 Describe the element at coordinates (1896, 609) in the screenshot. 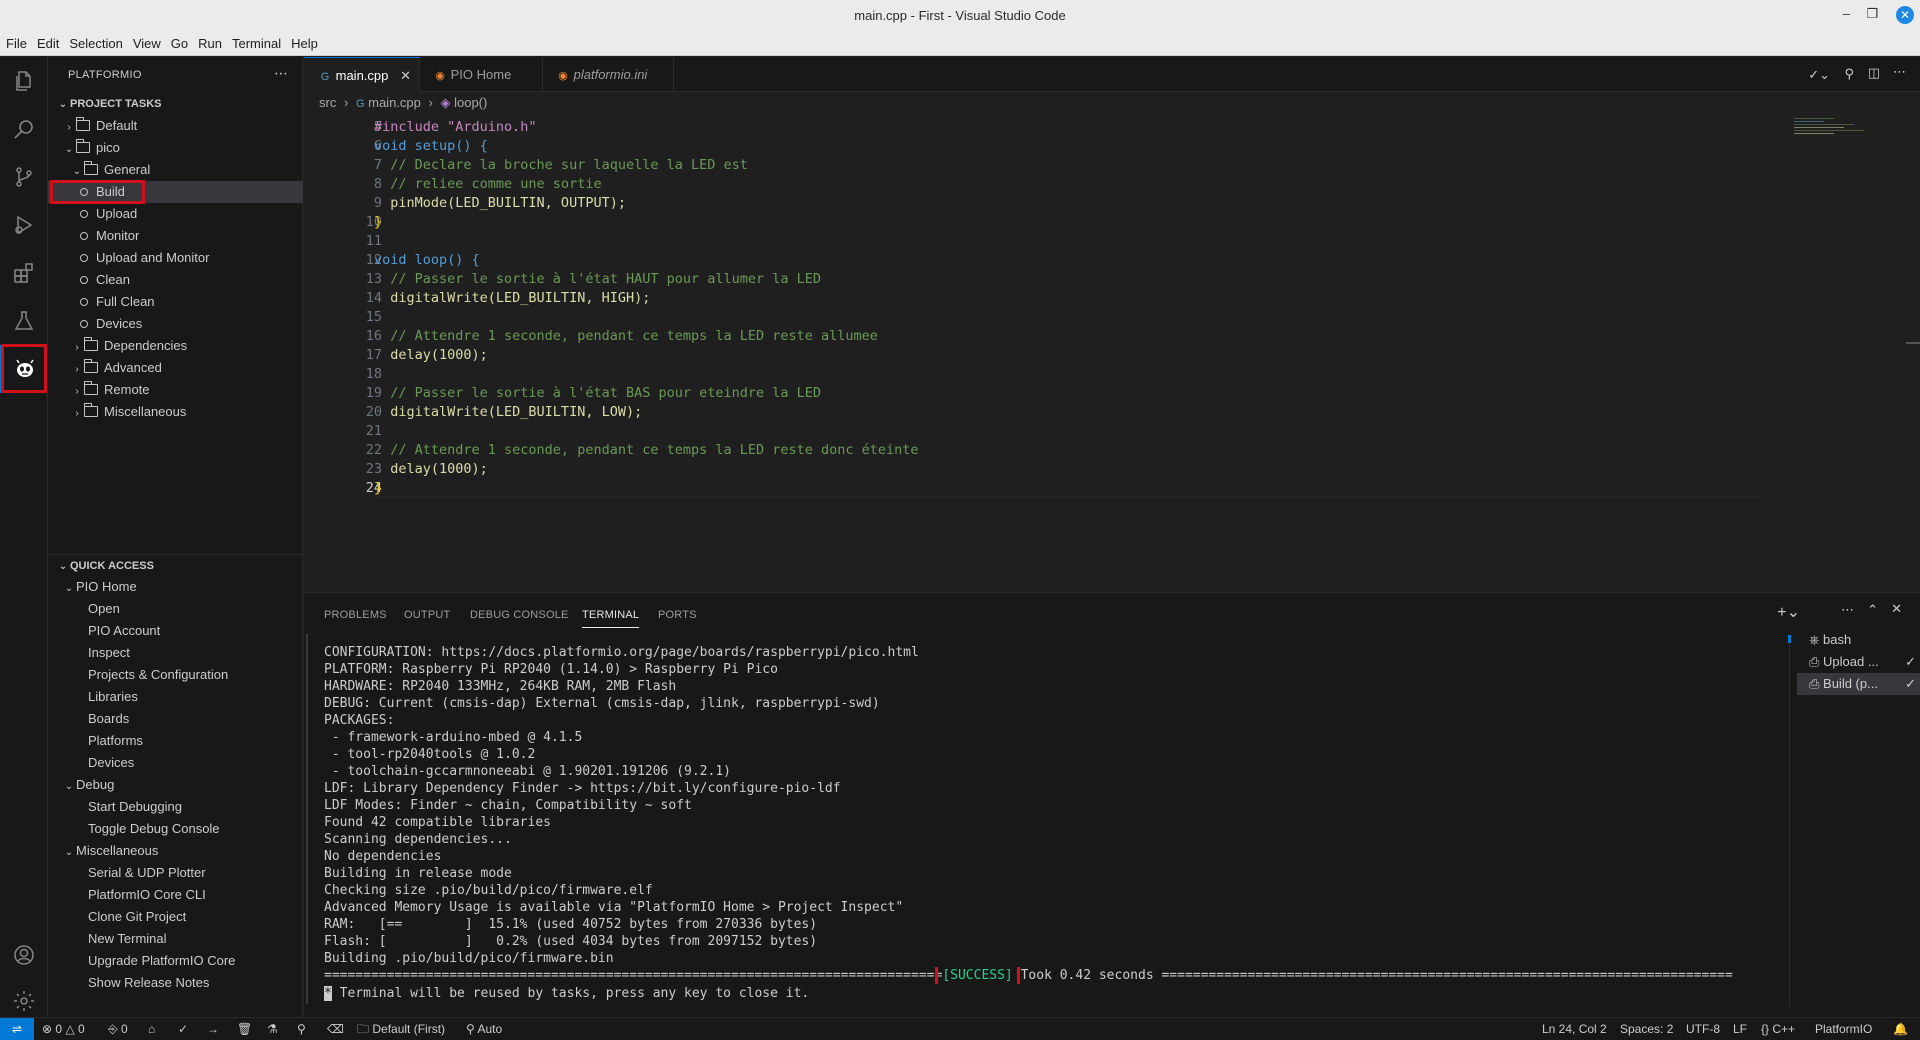

I see `close-panel-icon: ✕` at that location.